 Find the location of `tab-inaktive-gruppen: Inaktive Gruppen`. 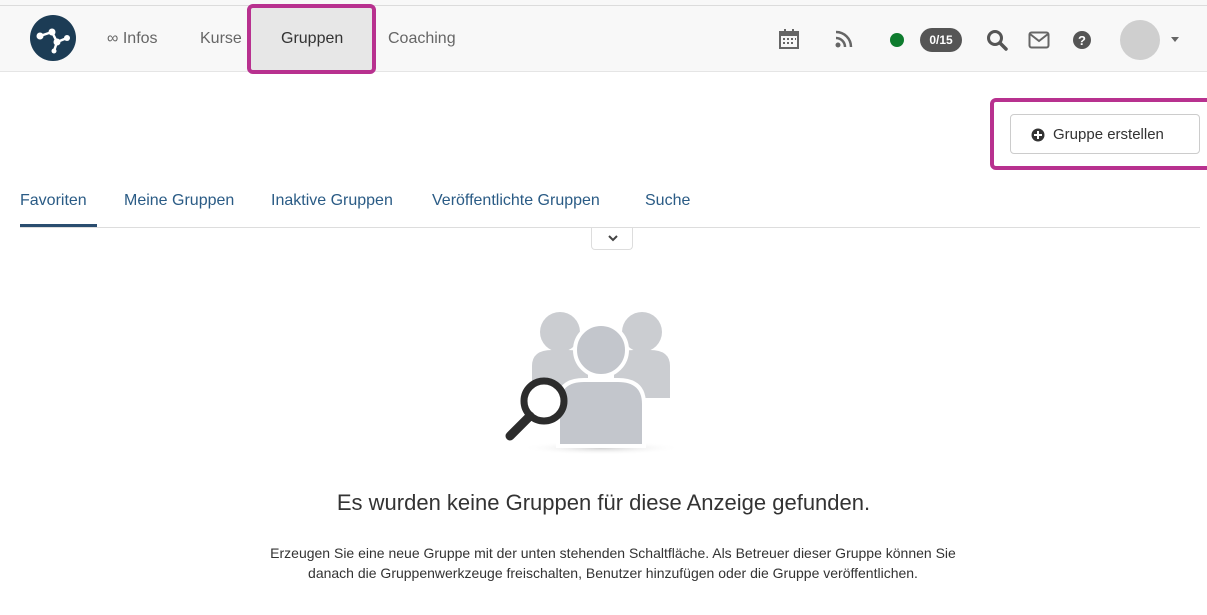

tab-inaktive-gruppen: Inaktive Gruppen is located at coordinates (332, 201).